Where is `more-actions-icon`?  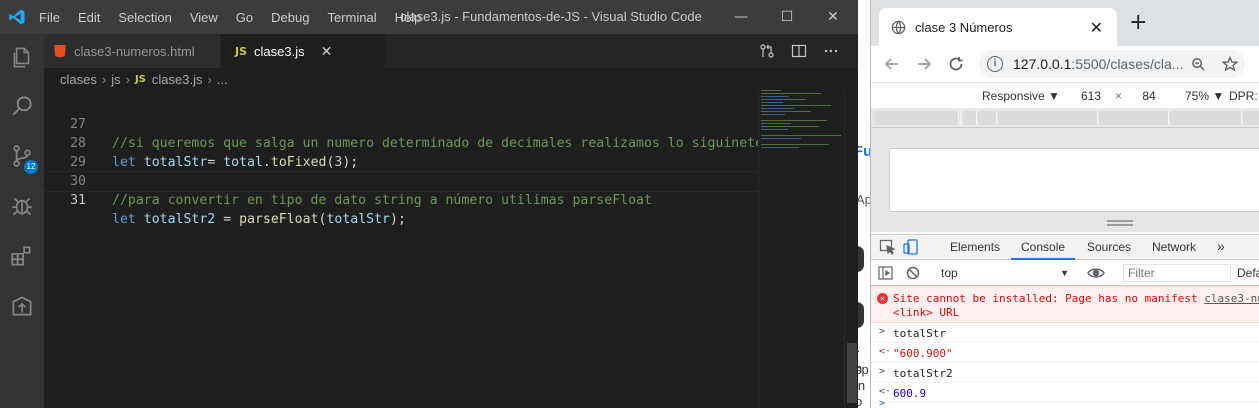
more-actions-icon is located at coordinates (831, 51).